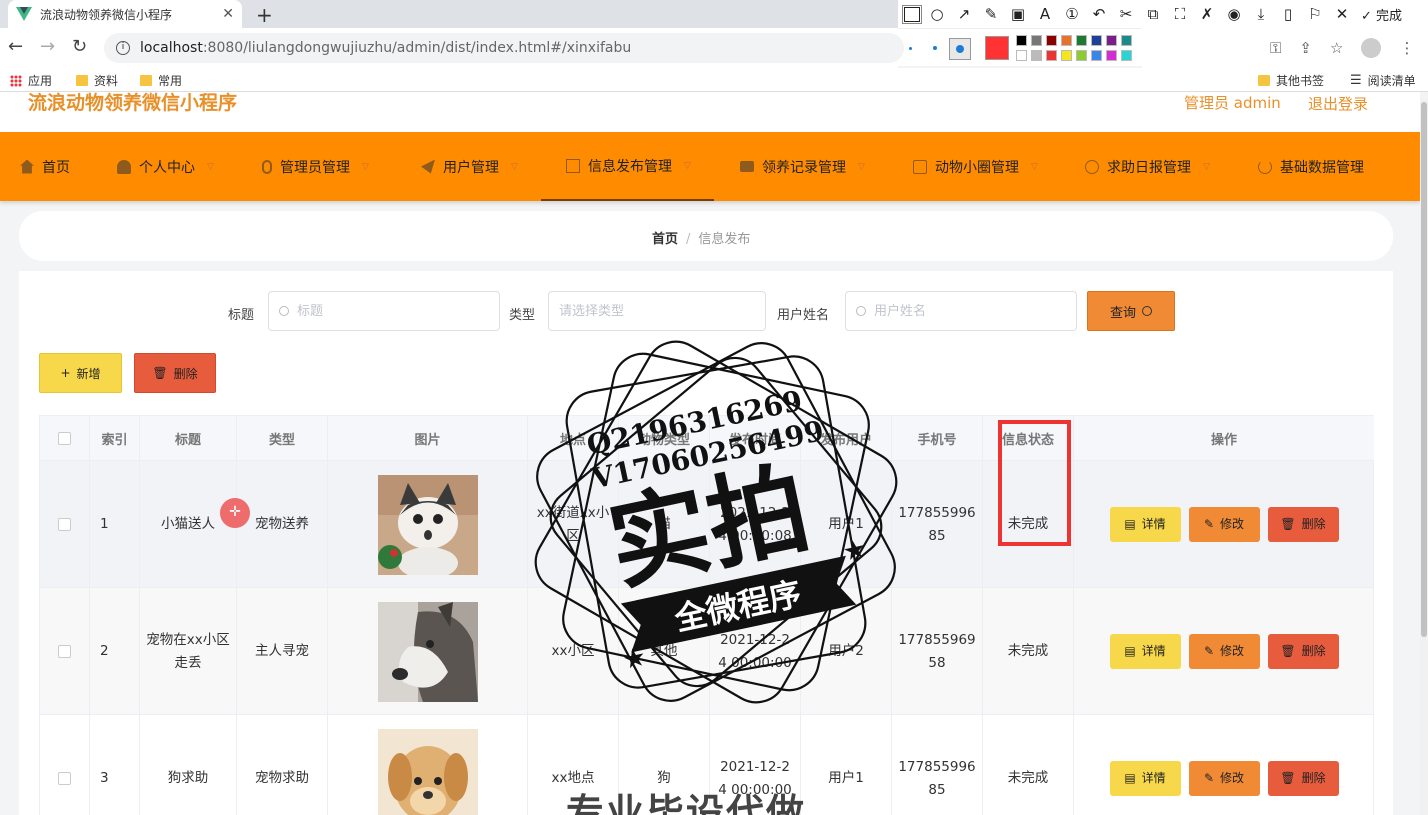 This screenshot has height=815, width=1428. Describe the element at coordinates (960, 49) in the screenshot. I see `size-large-option` at that location.